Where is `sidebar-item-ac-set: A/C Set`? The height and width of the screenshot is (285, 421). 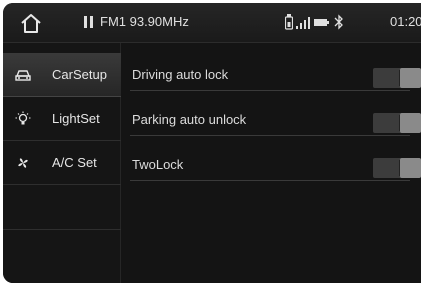 sidebar-item-ac-set: A/C Set is located at coordinates (62, 163).